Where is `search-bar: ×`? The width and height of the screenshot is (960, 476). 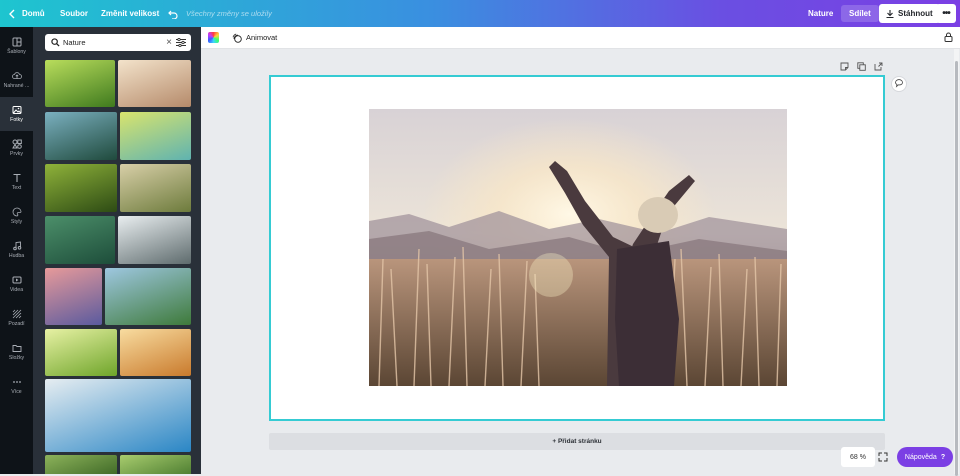 search-bar: × is located at coordinates (118, 42).